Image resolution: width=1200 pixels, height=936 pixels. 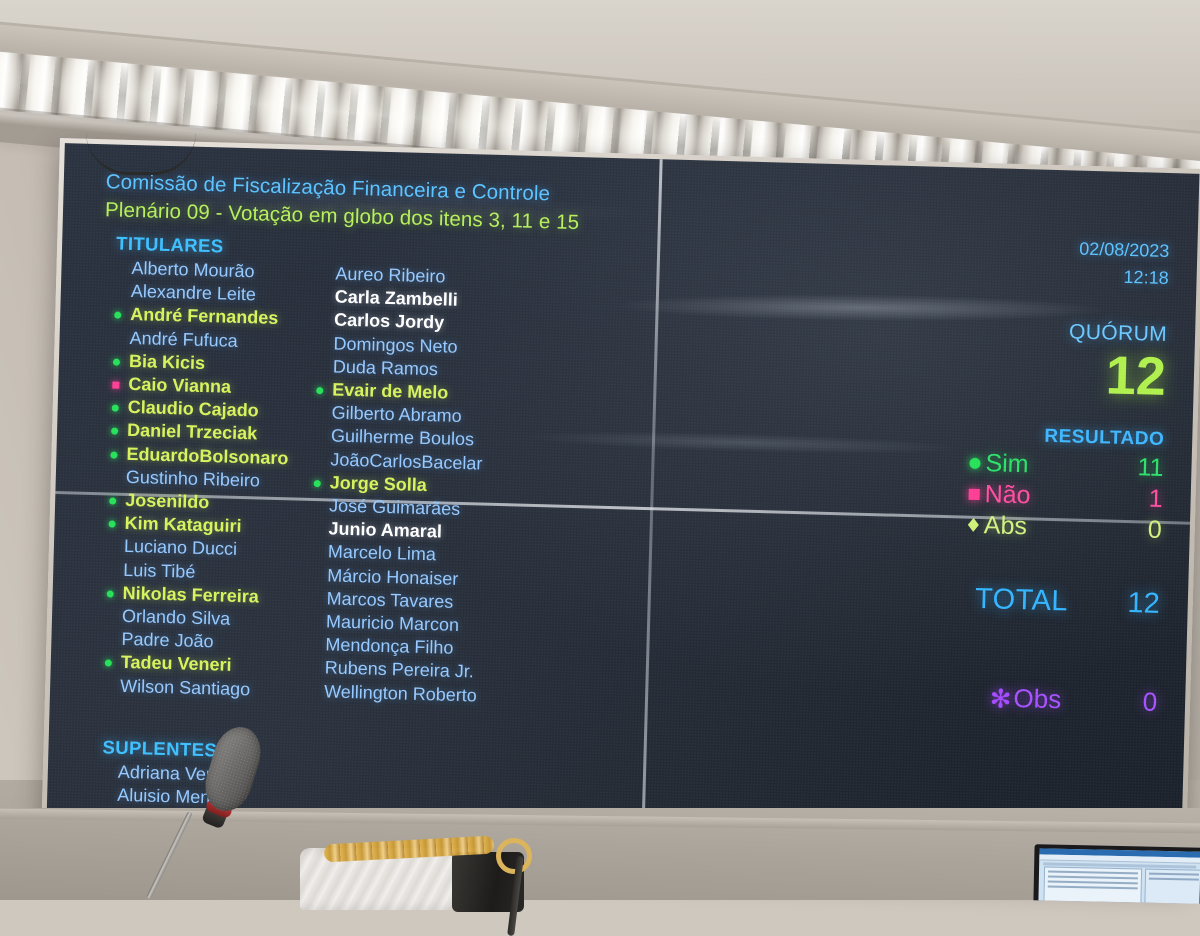 I want to click on member-name-label: Josenildo, so click(x=167, y=501).